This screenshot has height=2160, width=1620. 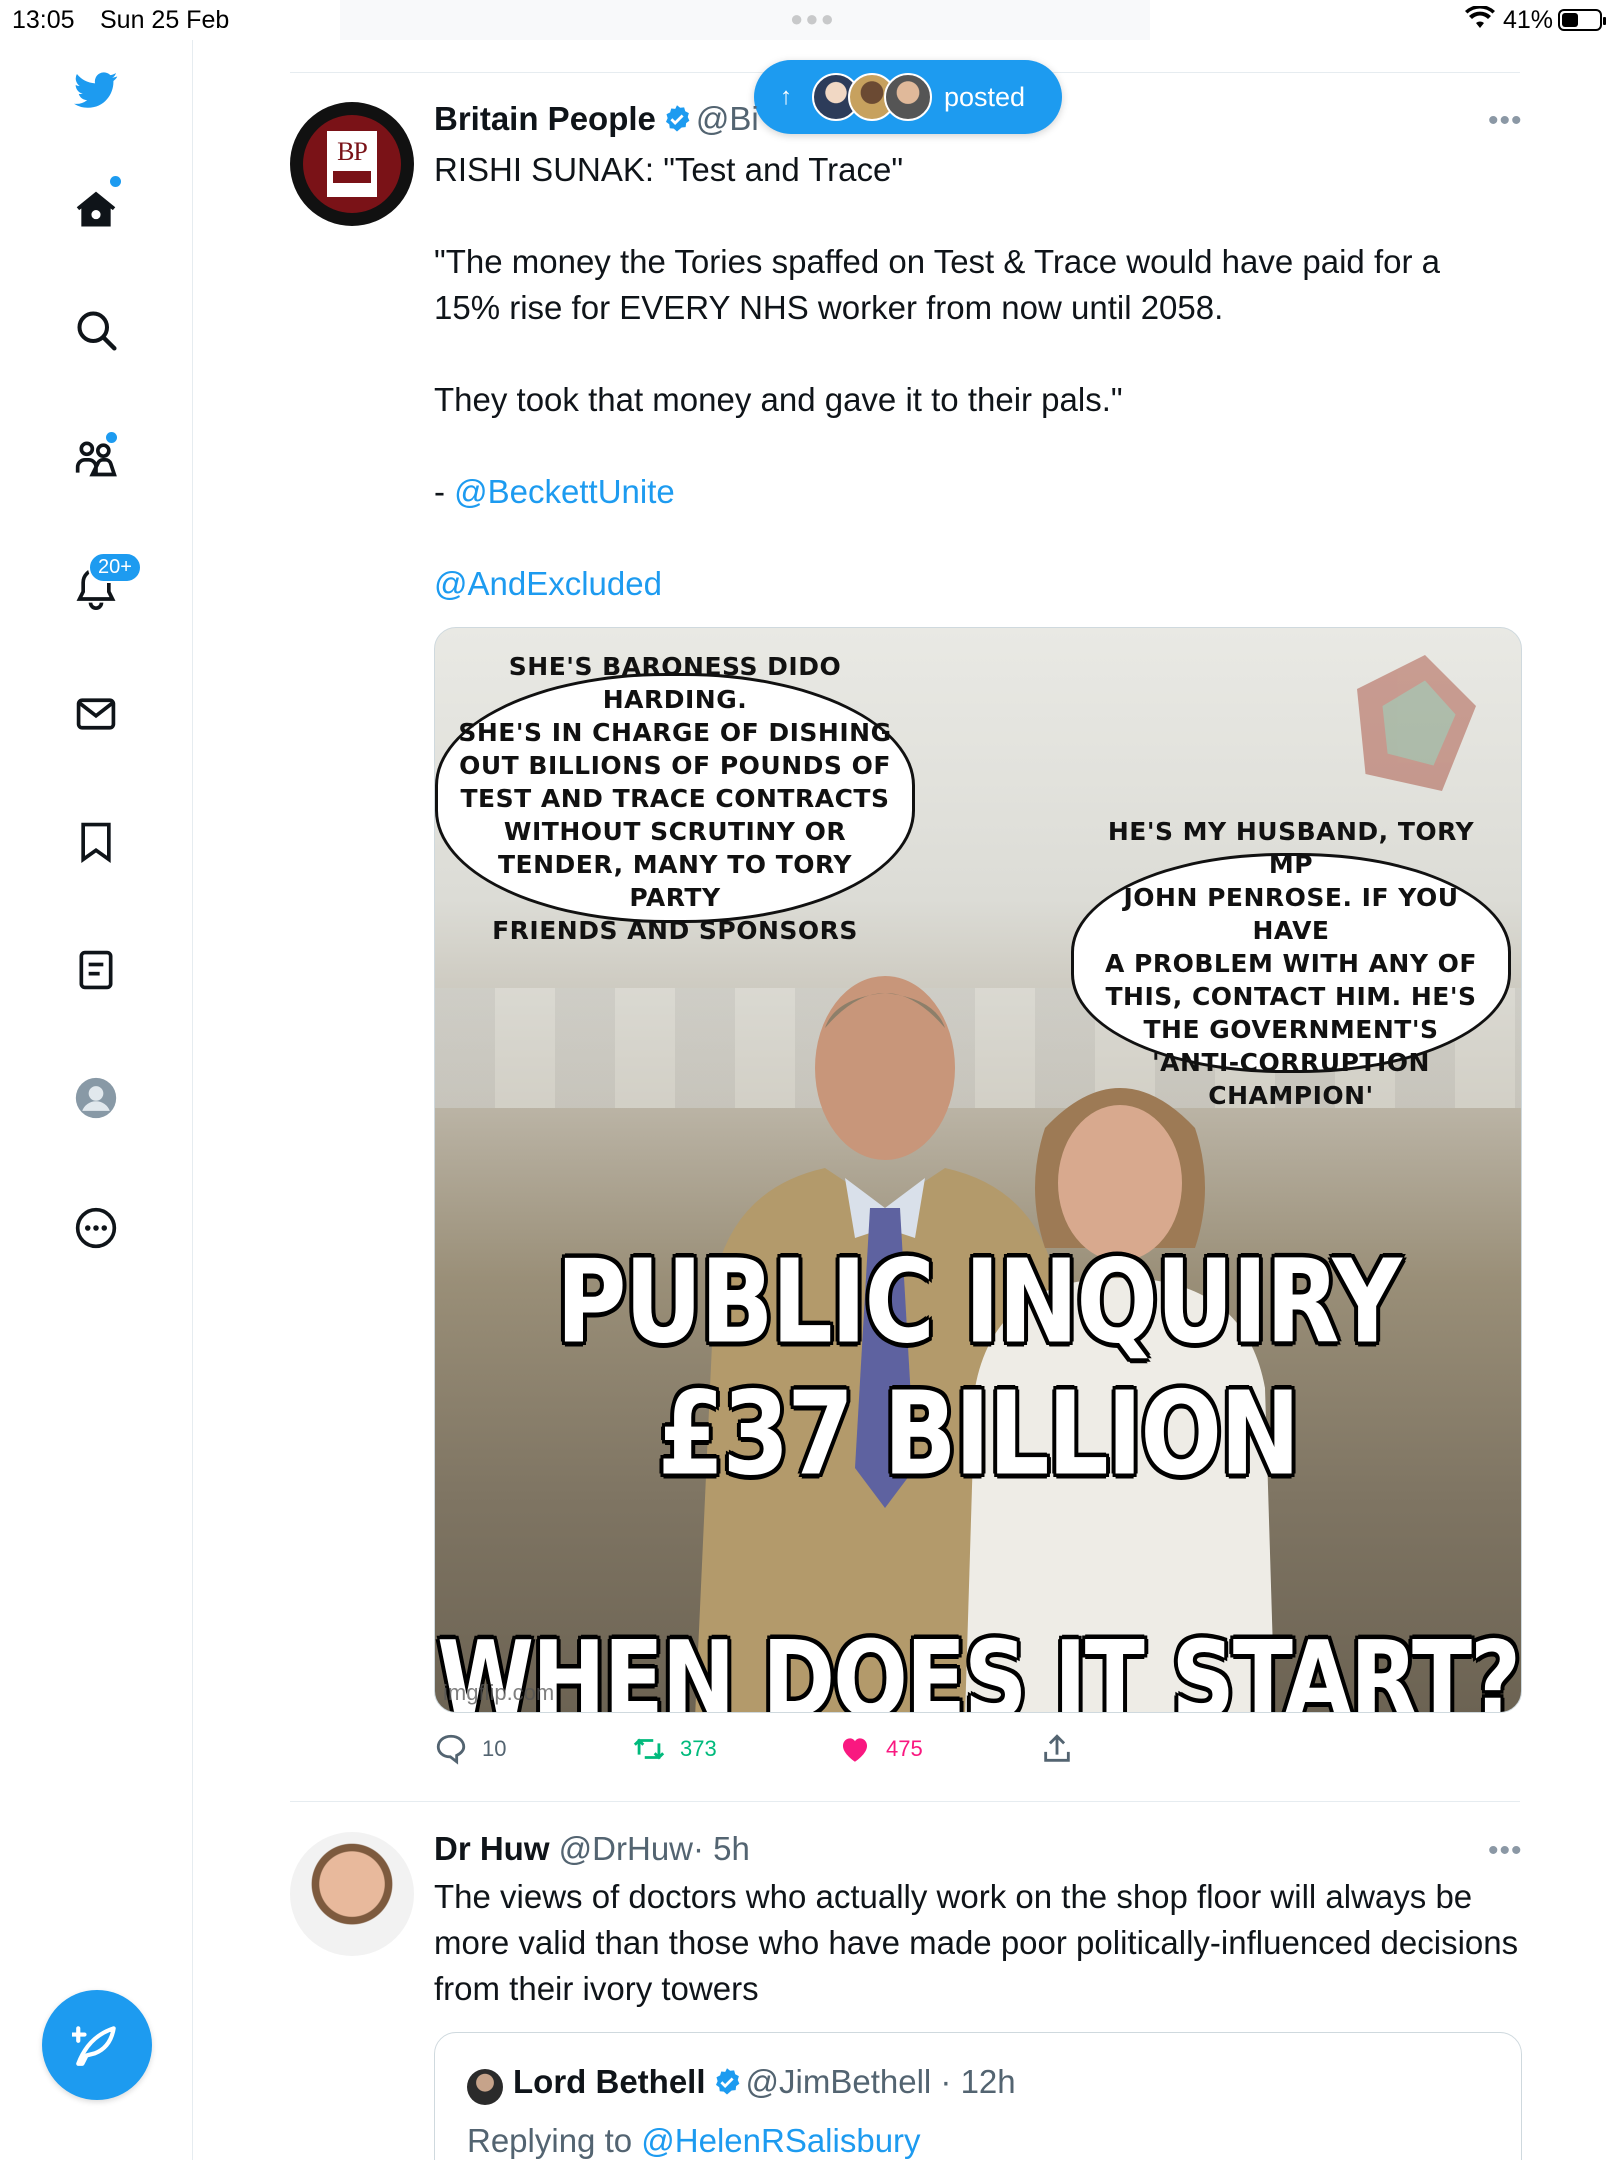 I want to click on search-icon, so click(x=96, y=330).